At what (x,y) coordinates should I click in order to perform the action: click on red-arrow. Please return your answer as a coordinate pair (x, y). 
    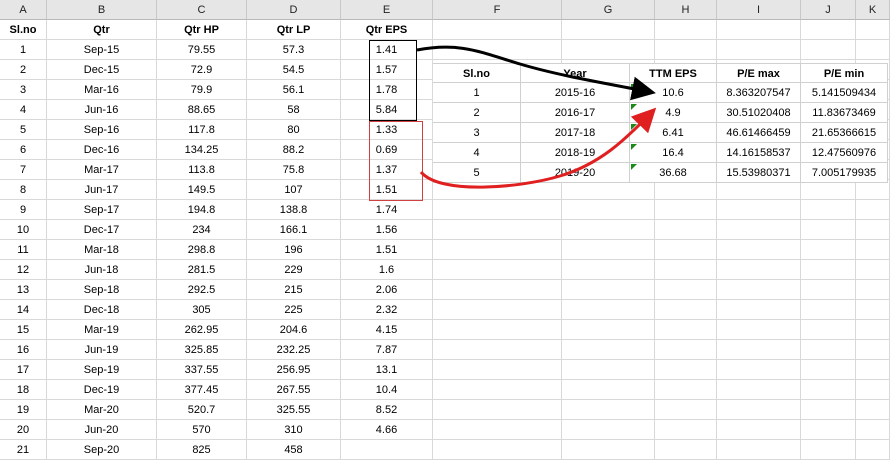
    Looking at the image, I should click on (538, 148).